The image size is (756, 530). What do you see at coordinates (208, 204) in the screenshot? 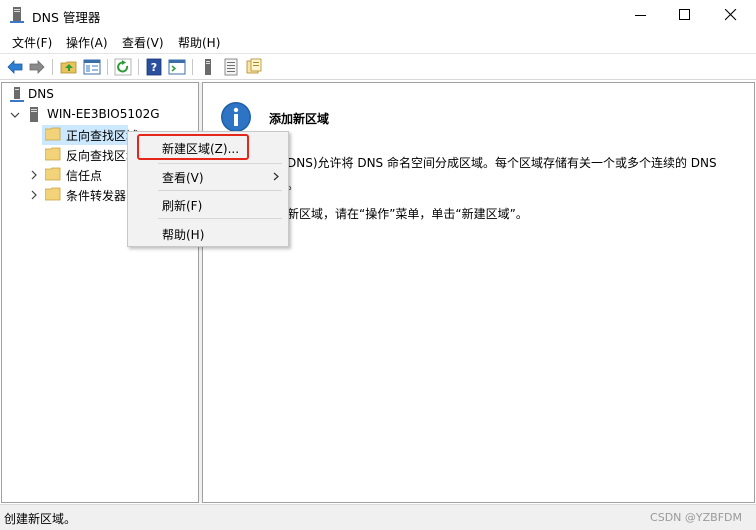
I see `context-menu-refresh: 刷新(F)` at bounding box center [208, 204].